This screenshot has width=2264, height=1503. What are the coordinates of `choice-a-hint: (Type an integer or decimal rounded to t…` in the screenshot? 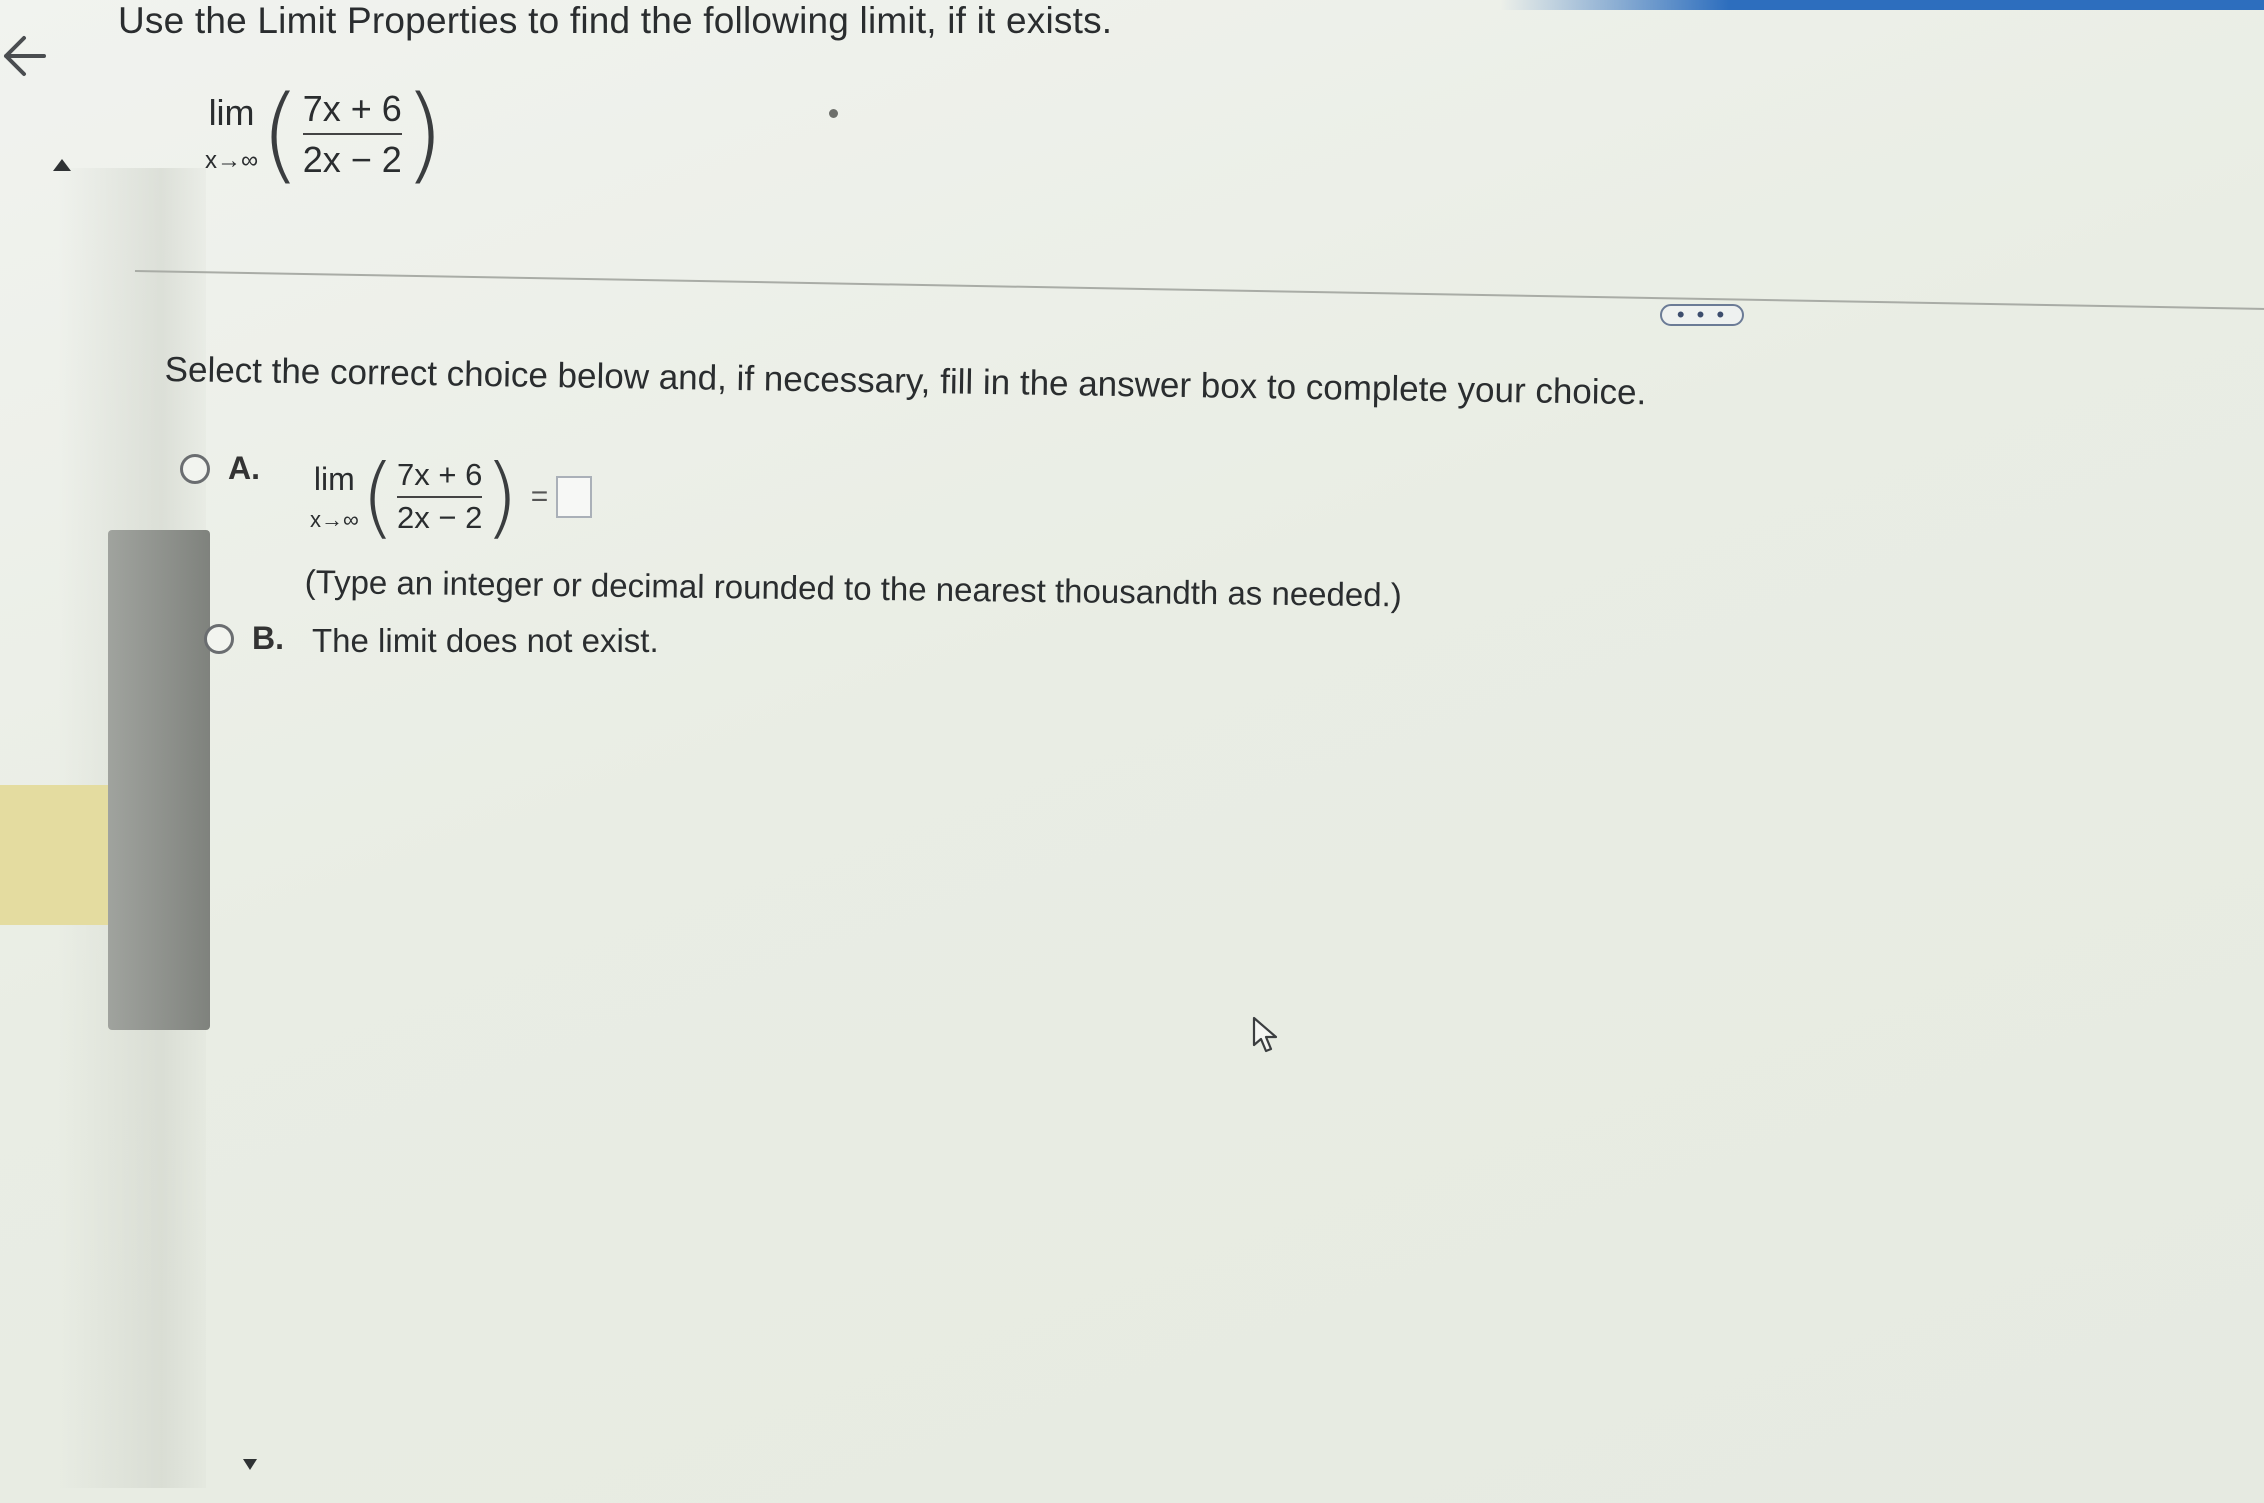 It's located at (853, 588).